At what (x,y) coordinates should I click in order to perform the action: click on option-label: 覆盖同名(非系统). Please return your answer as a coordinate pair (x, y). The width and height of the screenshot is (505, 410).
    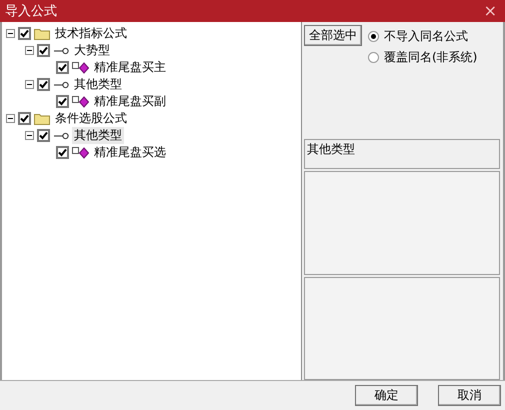
    Looking at the image, I should click on (431, 57).